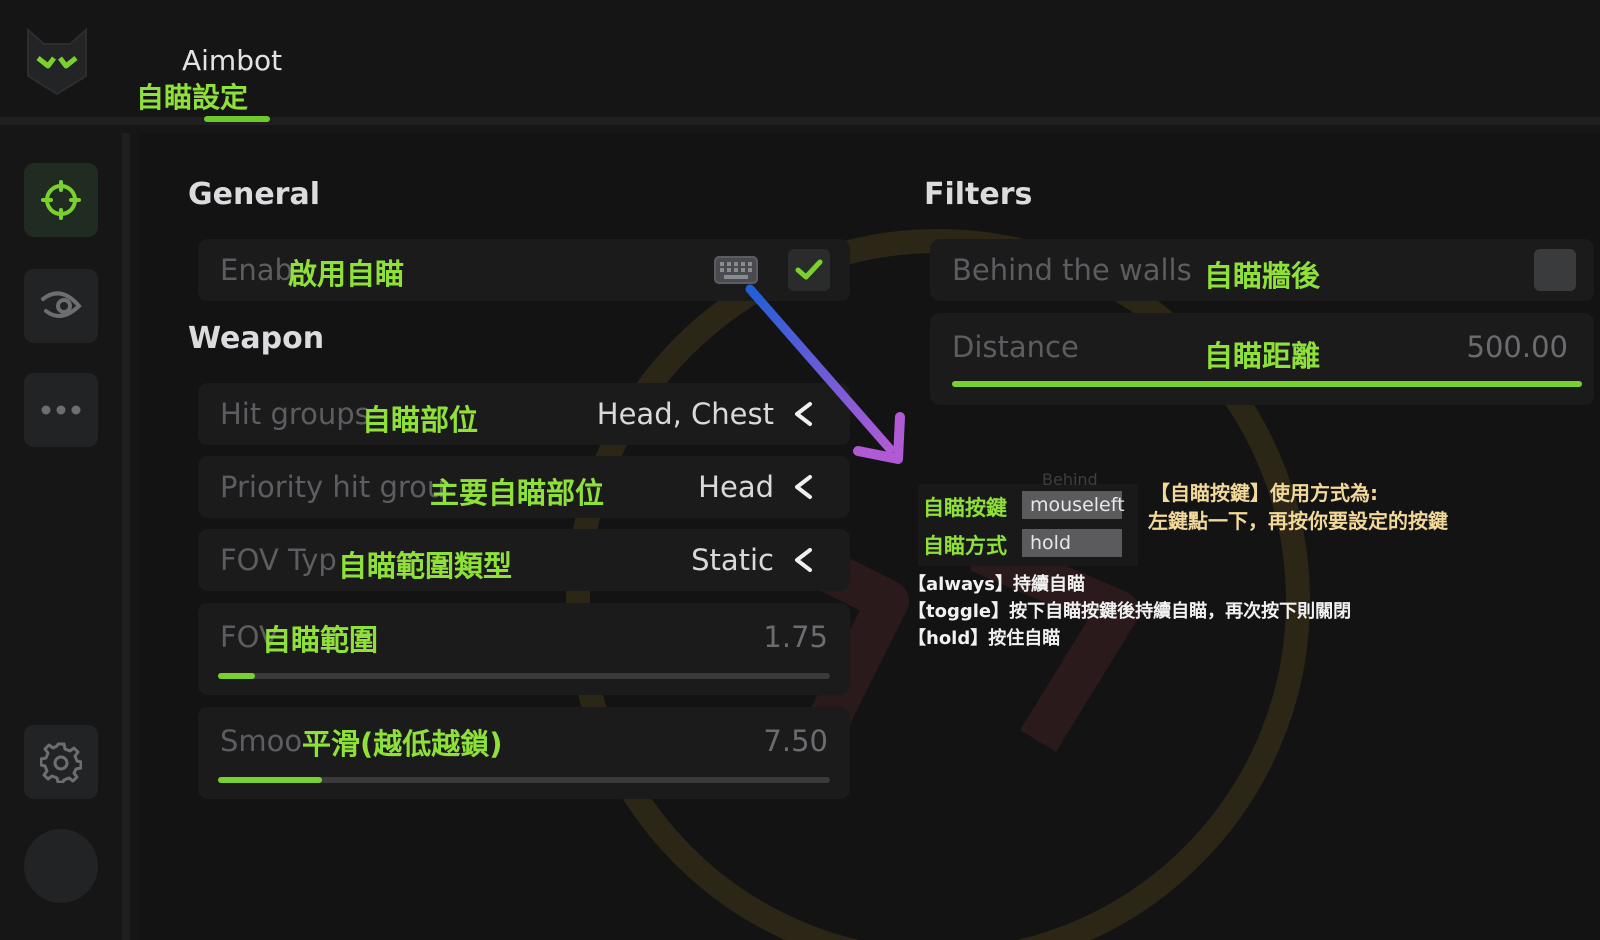 This screenshot has height=940, width=1600. Describe the element at coordinates (524, 649) in the screenshot. I see `fov-row: FOV 自瞄範圍 1.75` at that location.